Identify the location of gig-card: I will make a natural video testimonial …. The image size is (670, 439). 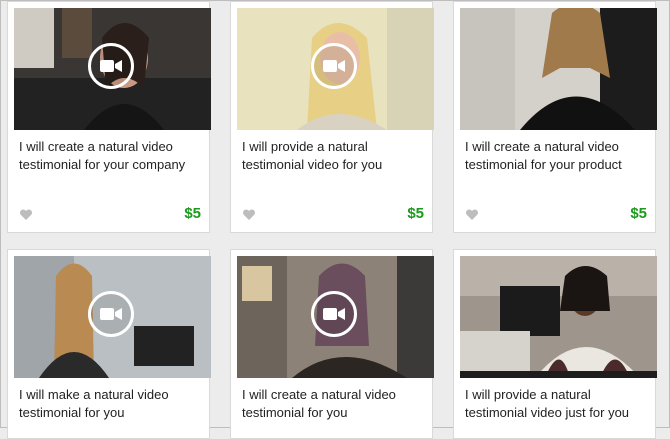
(109, 344).